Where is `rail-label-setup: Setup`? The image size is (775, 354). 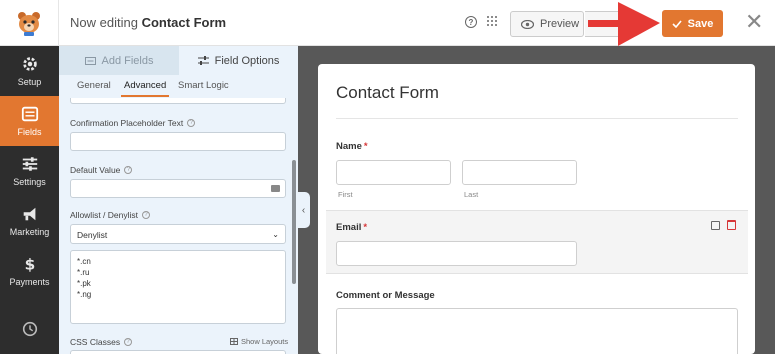 rail-label-setup: Setup is located at coordinates (29, 82).